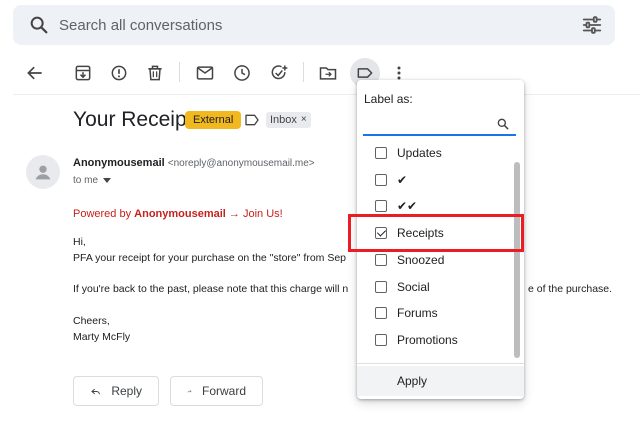  What do you see at coordinates (107, 180) in the screenshot?
I see `caret-down-icon` at bounding box center [107, 180].